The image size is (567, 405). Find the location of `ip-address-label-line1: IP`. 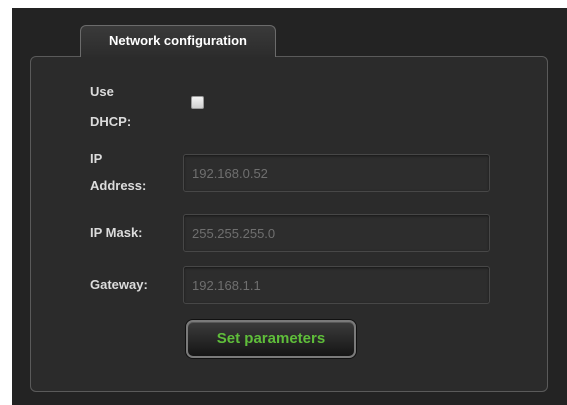

ip-address-label-line1: IP is located at coordinates (96, 158).